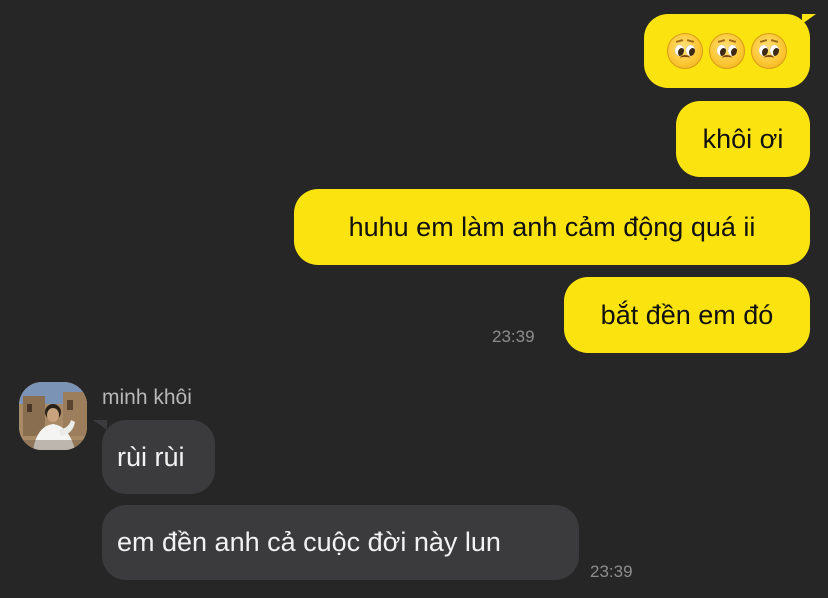  I want to click on outgoing-message: bắt đền em đó, so click(687, 315).